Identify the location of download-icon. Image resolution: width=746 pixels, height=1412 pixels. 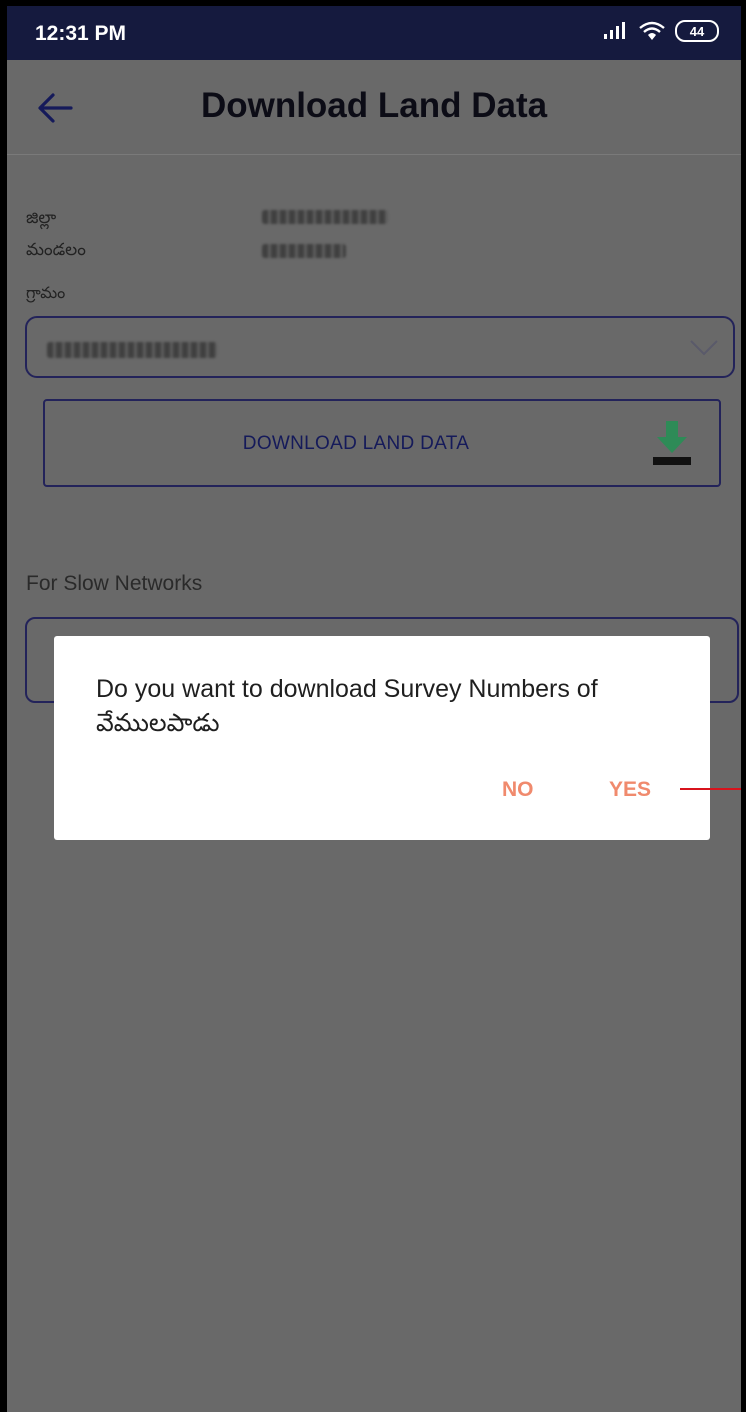
(672, 443).